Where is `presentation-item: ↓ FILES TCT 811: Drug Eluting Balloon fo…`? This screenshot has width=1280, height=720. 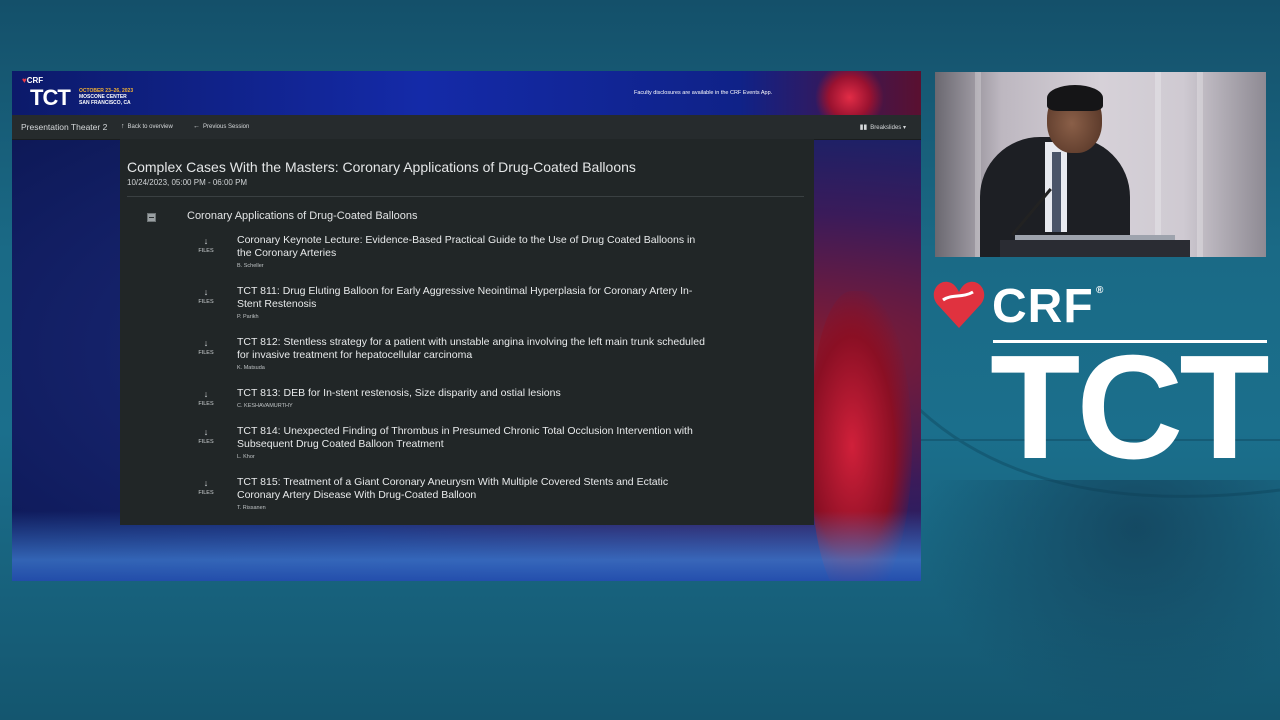 presentation-item: ↓ FILES TCT 811: Drug Eluting Balloon fo… is located at coordinates (467, 309).